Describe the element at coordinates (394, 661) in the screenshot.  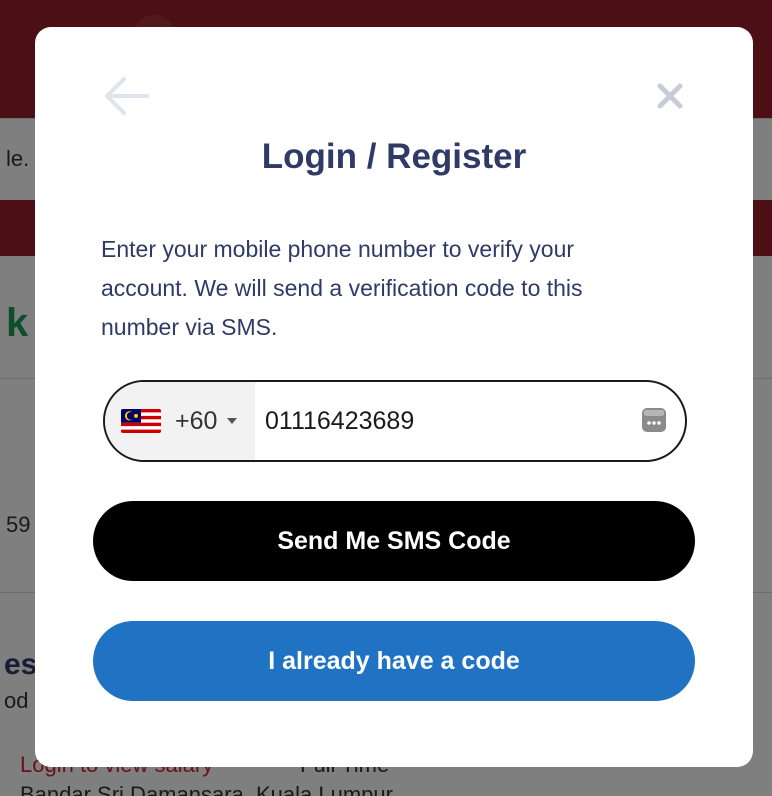
I see `already-have-code-button: I already have a code` at that location.